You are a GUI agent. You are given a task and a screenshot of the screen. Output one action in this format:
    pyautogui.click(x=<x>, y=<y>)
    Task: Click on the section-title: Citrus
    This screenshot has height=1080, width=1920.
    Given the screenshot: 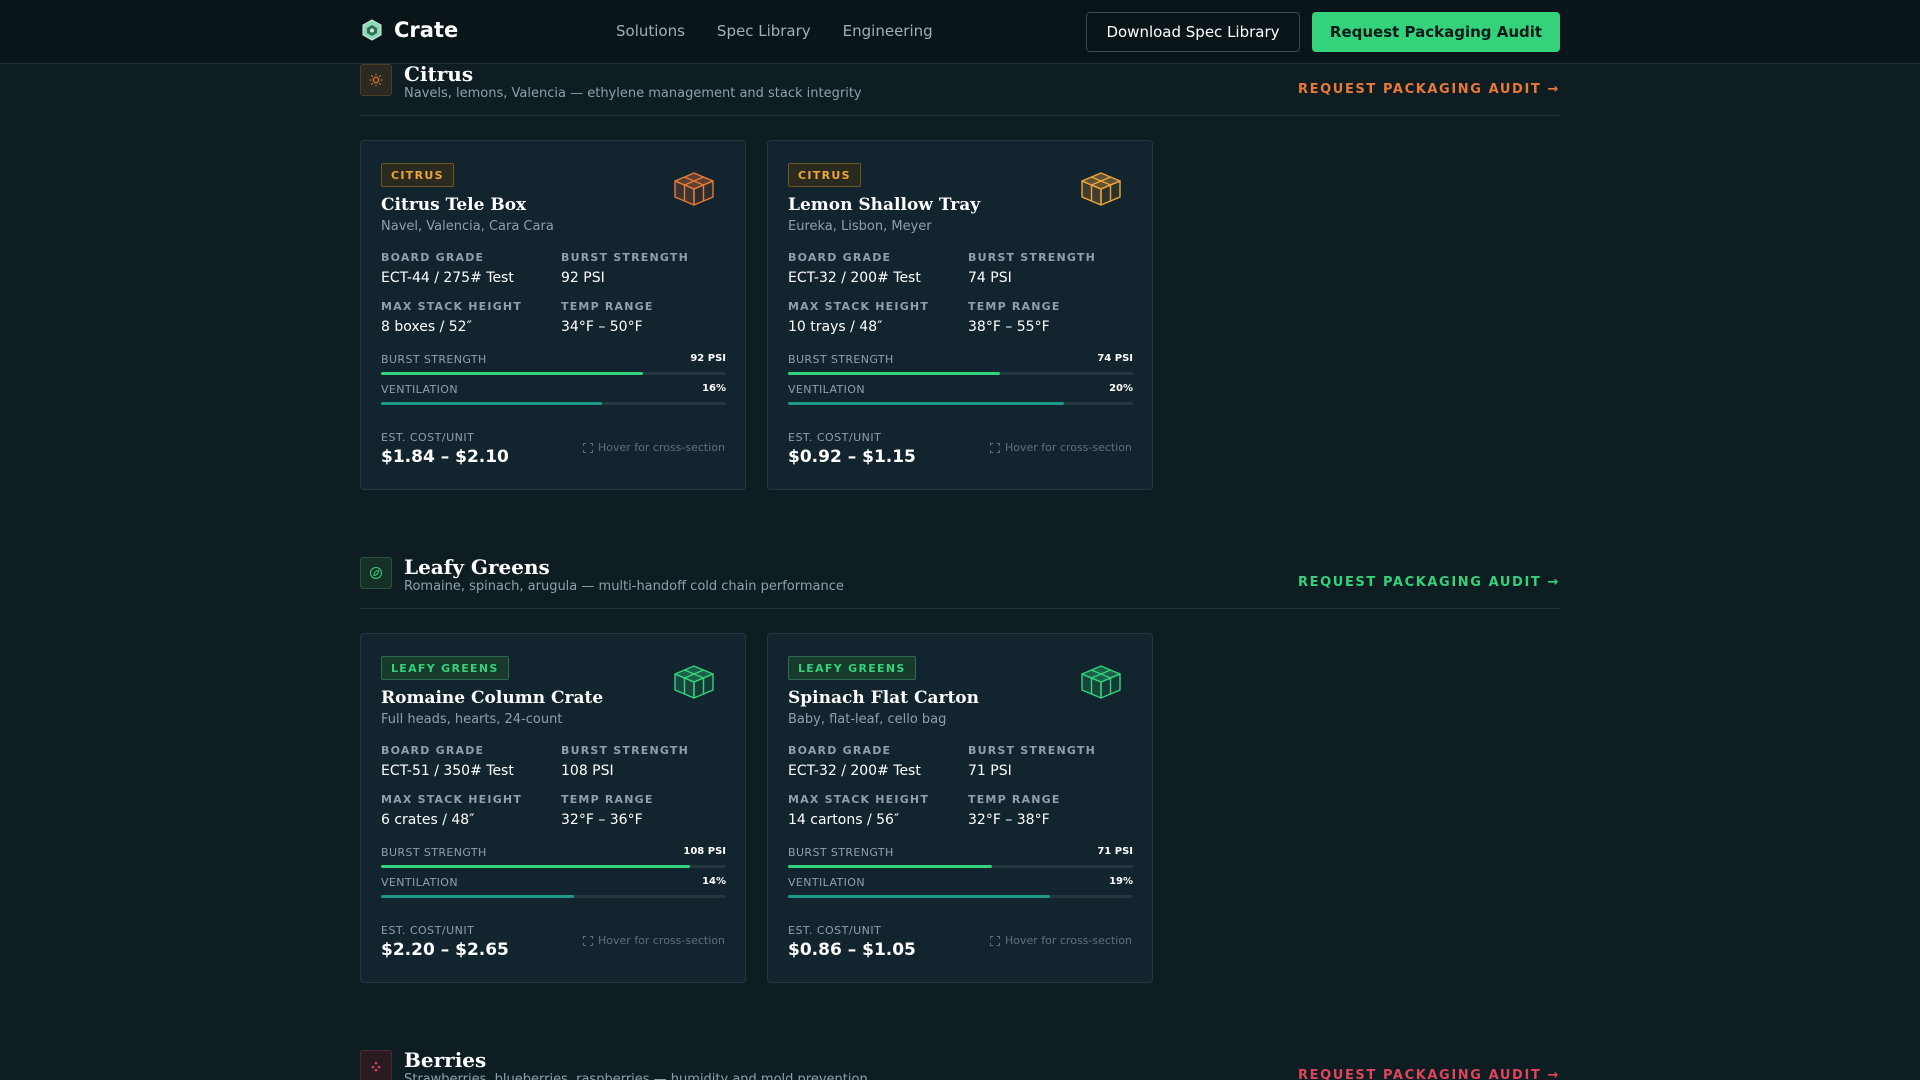 What is the action you would take?
    pyautogui.click(x=439, y=74)
    